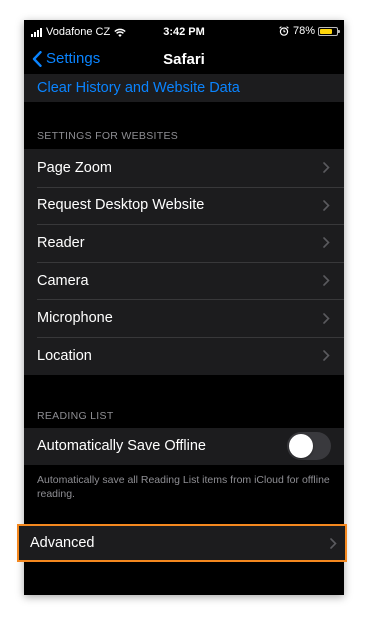  Describe the element at coordinates (121, 446) in the screenshot. I see `row-label: Automatically Save Offline` at that location.